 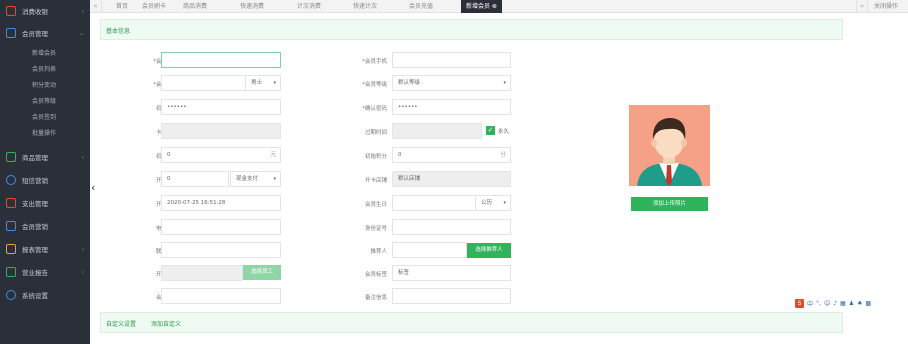 What do you see at coordinates (221, 60) in the screenshot?
I see `card-no-input` at bounding box center [221, 60].